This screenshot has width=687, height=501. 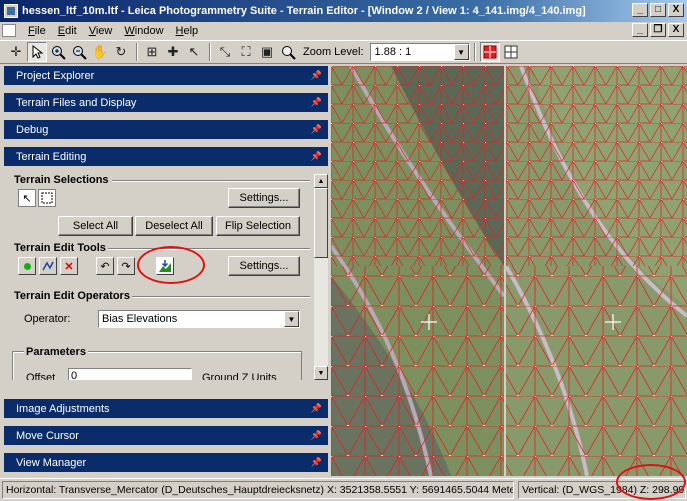 I want to click on menu-bar: File Edit View Window Help _ ❐ X, so click(x=343, y=30).